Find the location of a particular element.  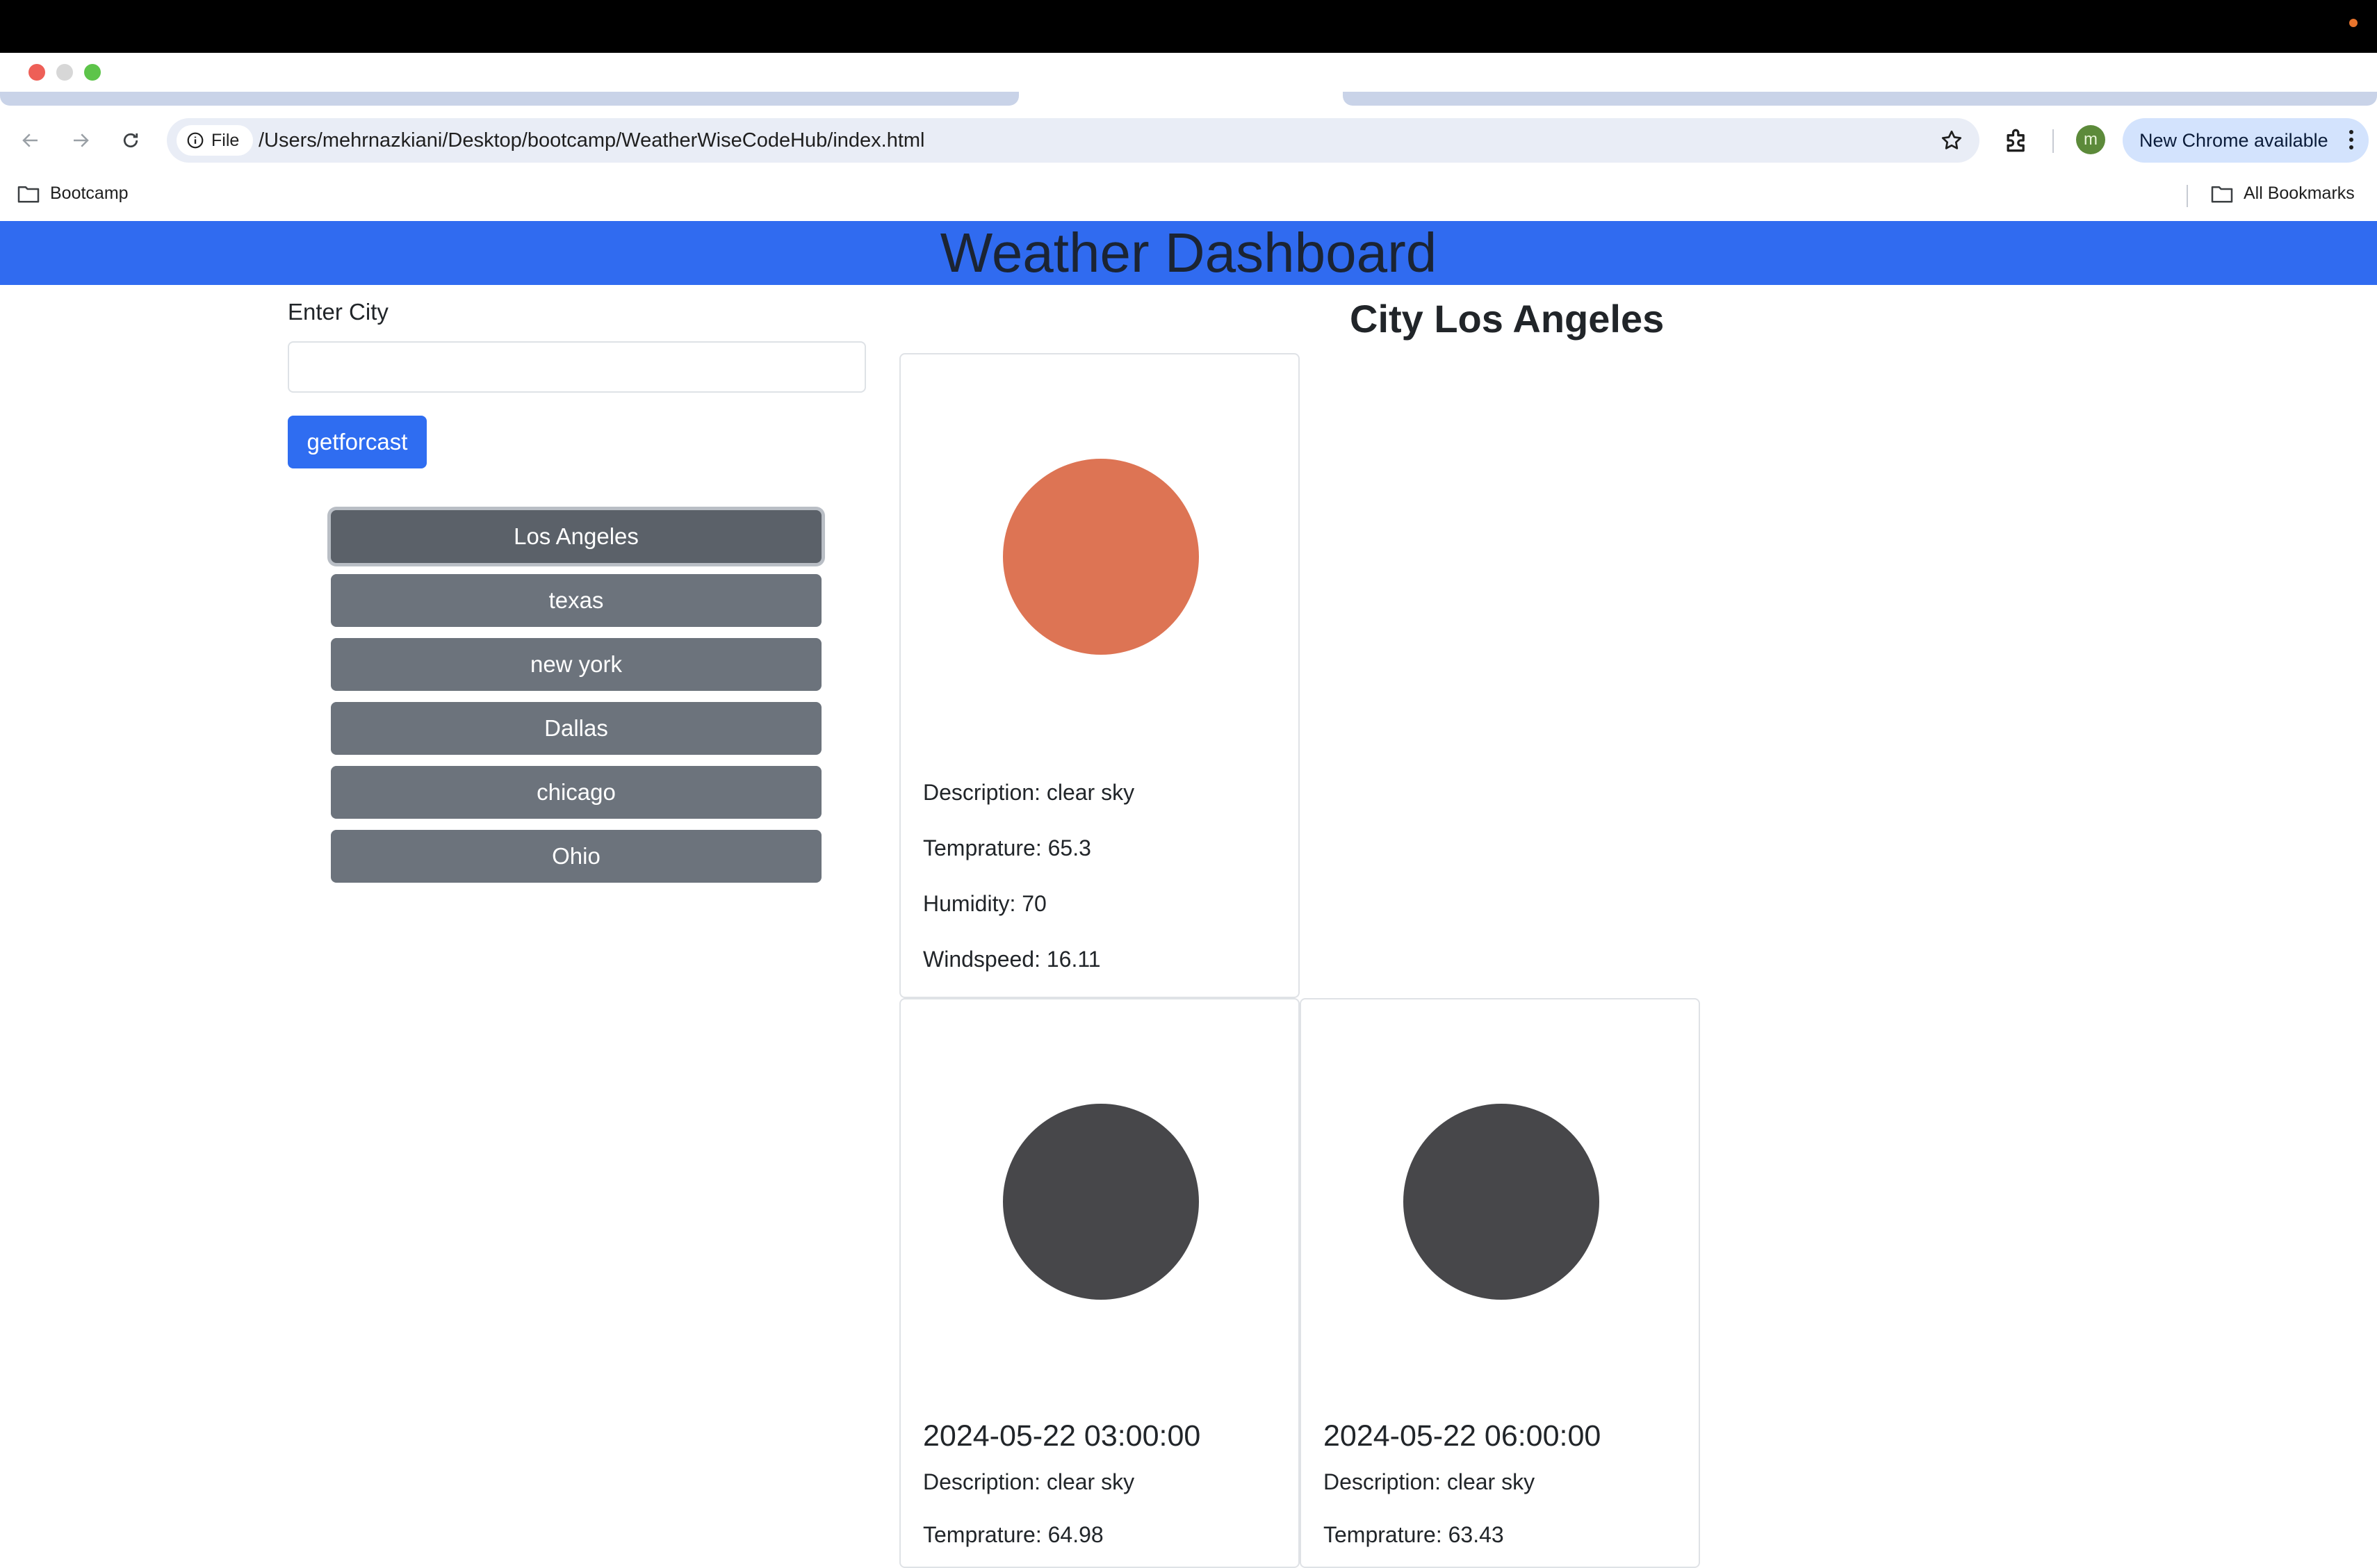

reload-button is located at coordinates (130, 140).